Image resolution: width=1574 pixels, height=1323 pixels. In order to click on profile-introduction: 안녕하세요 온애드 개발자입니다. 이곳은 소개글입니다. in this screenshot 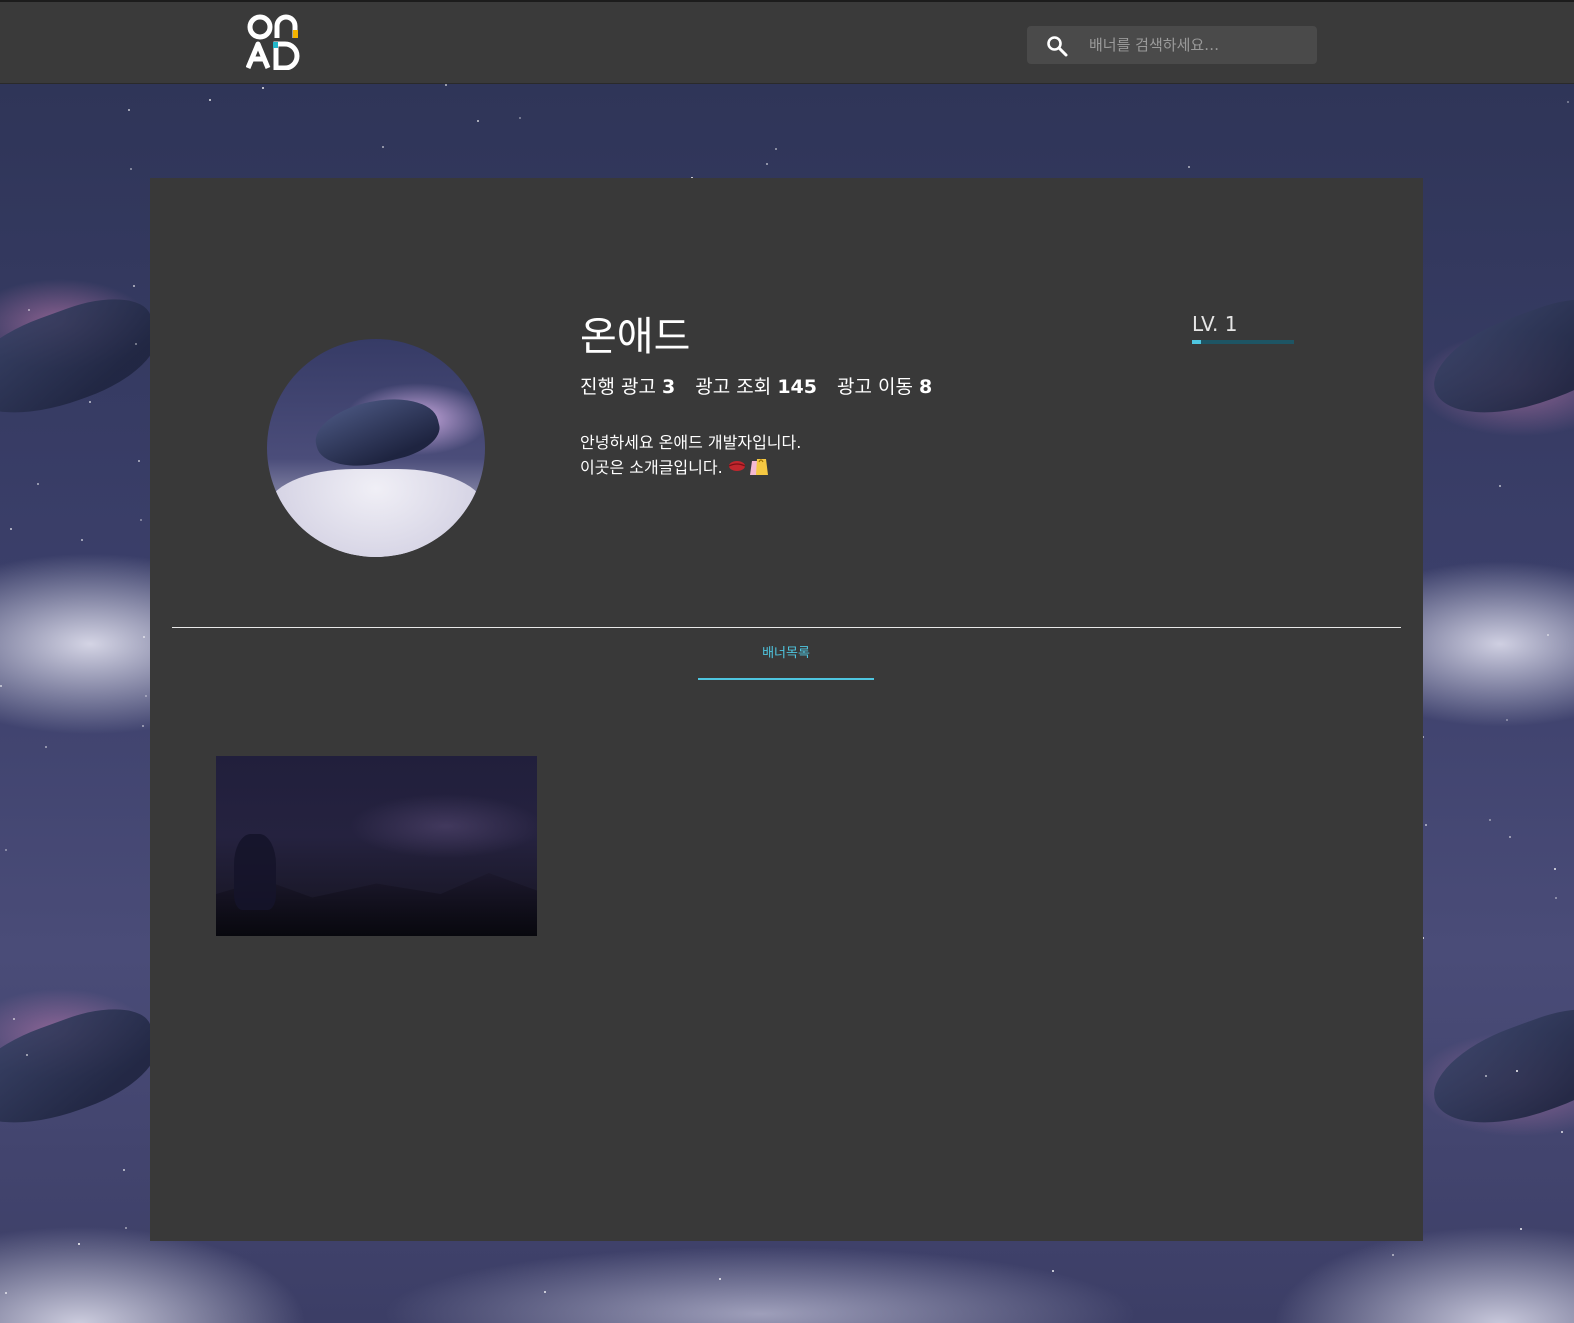, I will do `click(690, 456)`.